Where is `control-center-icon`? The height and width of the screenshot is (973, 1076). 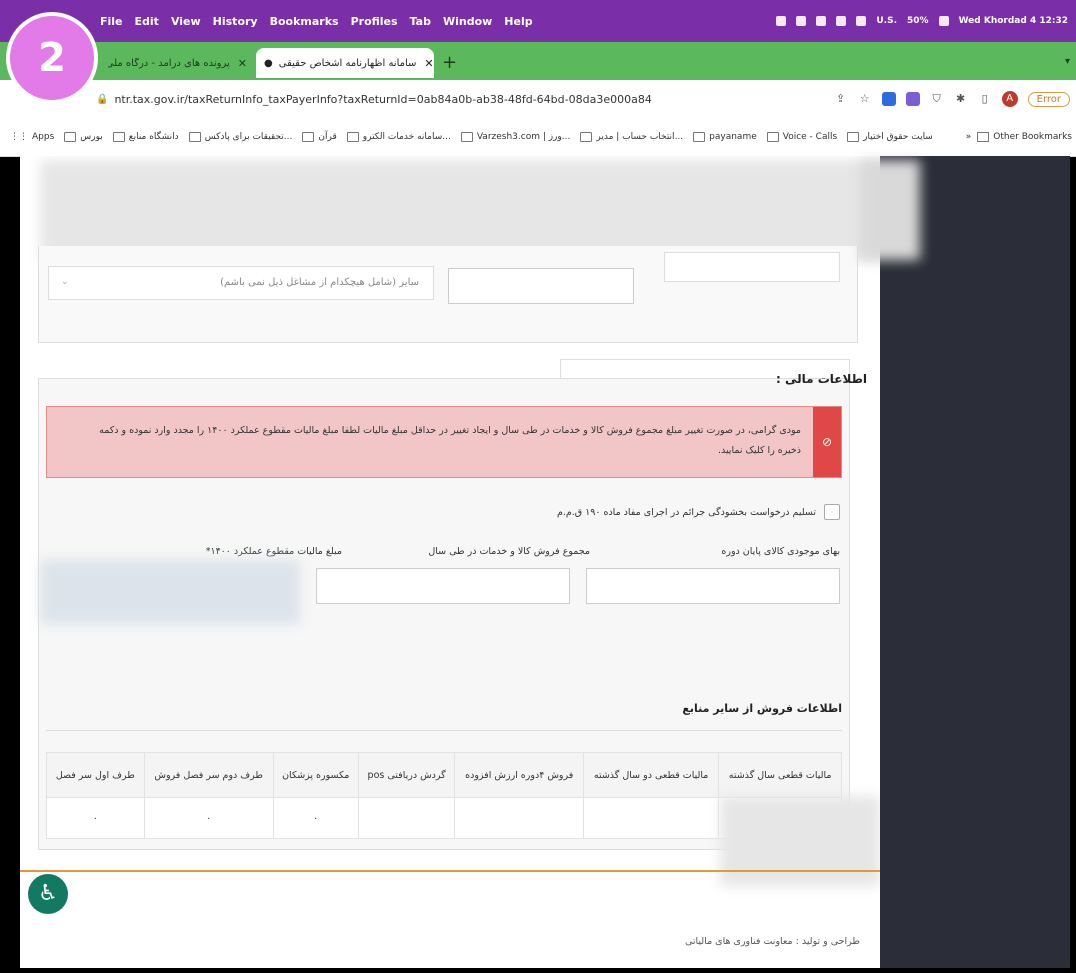 control-center-icon is located at coordinates (943, 21).